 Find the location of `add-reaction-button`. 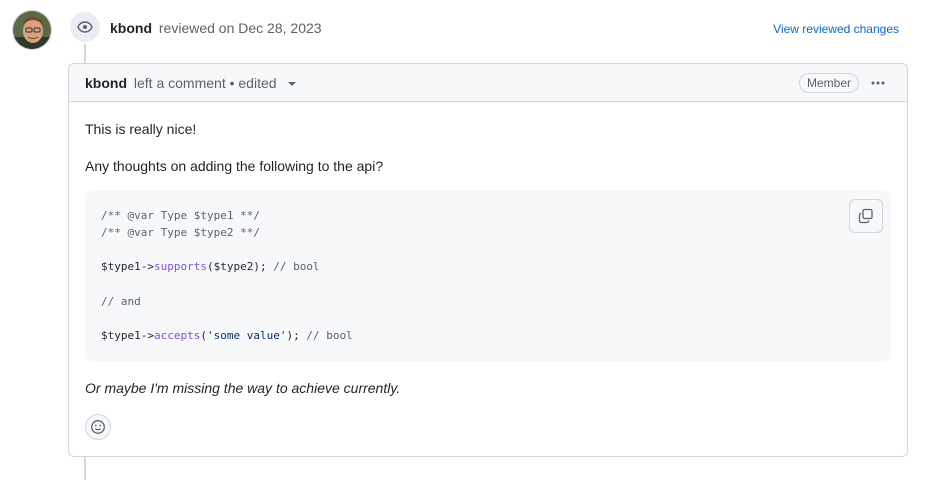

add-reaction-button is located at coordinates (98, 427).